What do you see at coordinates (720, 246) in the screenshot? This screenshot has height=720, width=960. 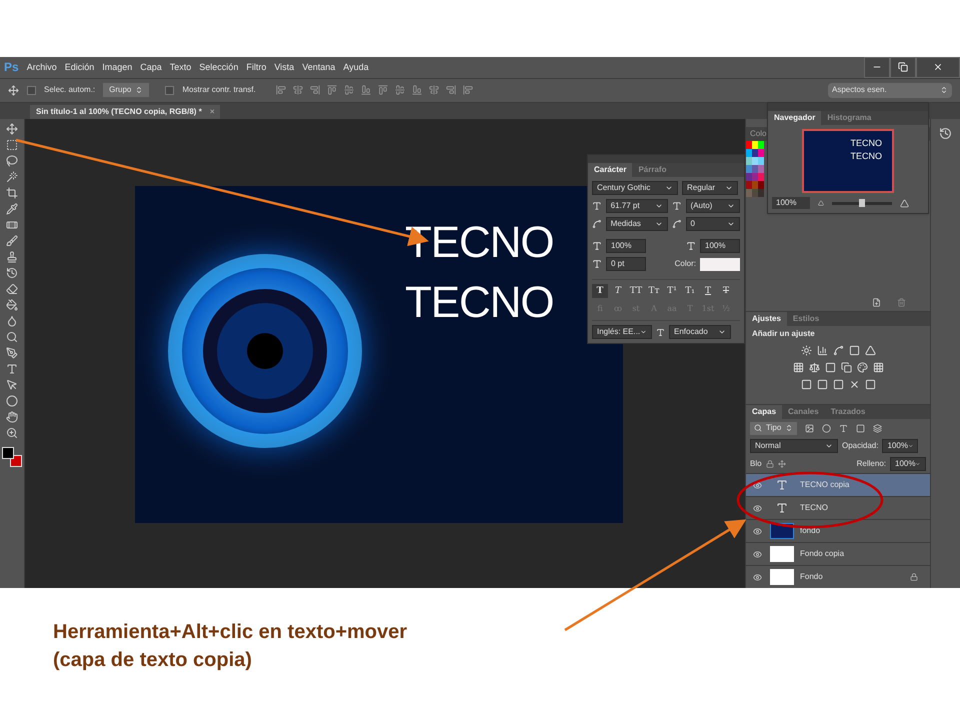 I see `horizontal-scale-field: 100%` at bounding box center [720, 246].